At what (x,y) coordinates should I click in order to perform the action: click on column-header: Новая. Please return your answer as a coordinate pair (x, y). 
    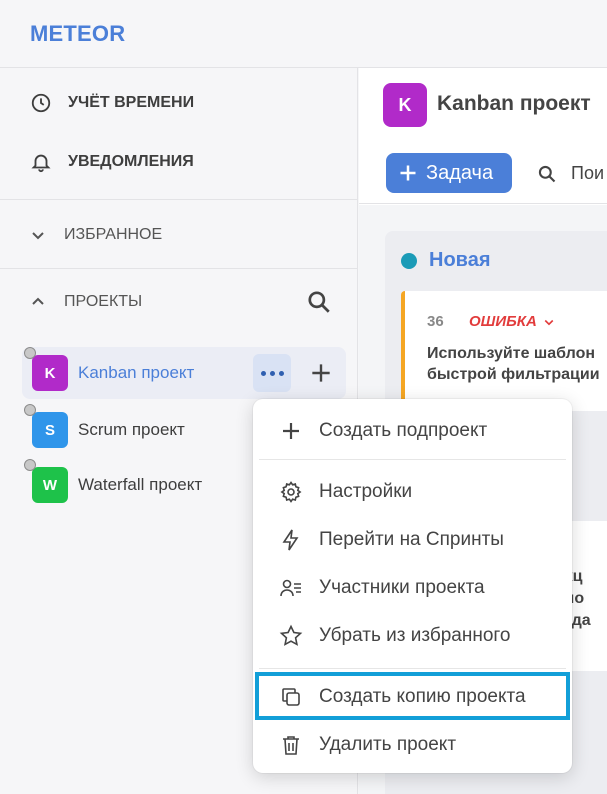
    Looking at the image, I should click on (445, 260).